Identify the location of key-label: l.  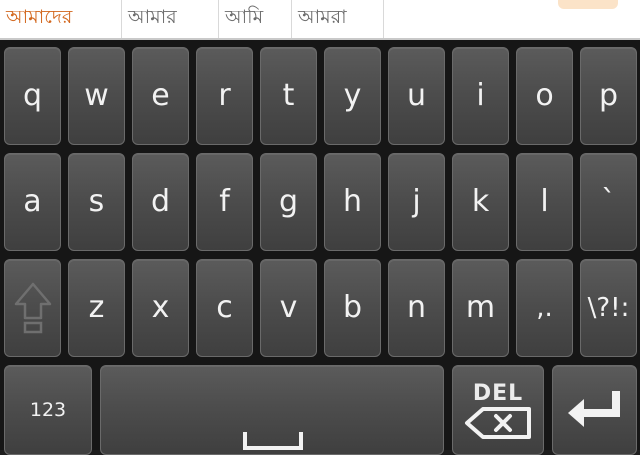
(544, 201).